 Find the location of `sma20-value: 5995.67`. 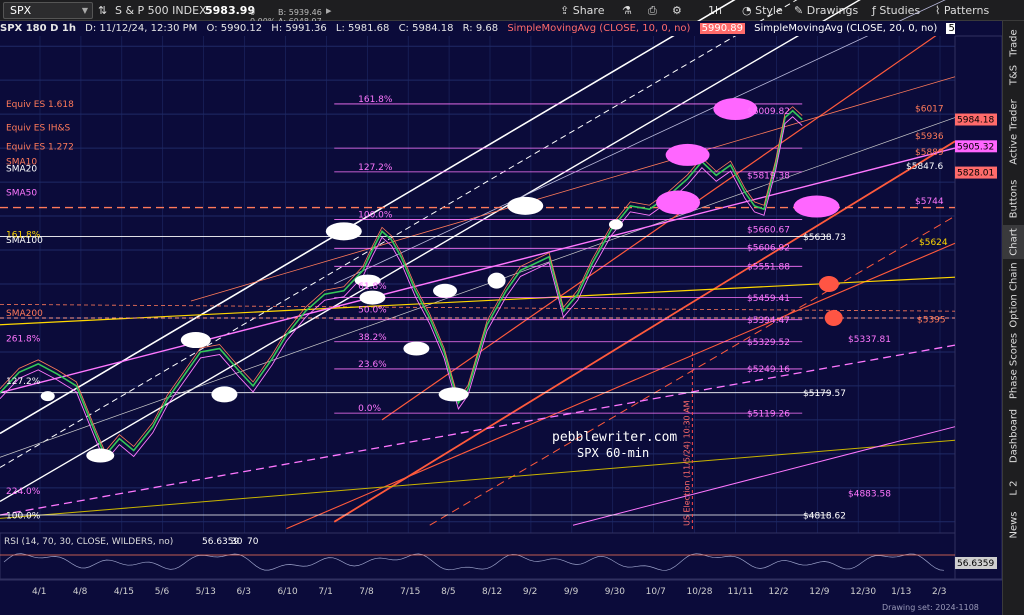

sma20-value: 5995.67 is located at coordinates (950, 28).